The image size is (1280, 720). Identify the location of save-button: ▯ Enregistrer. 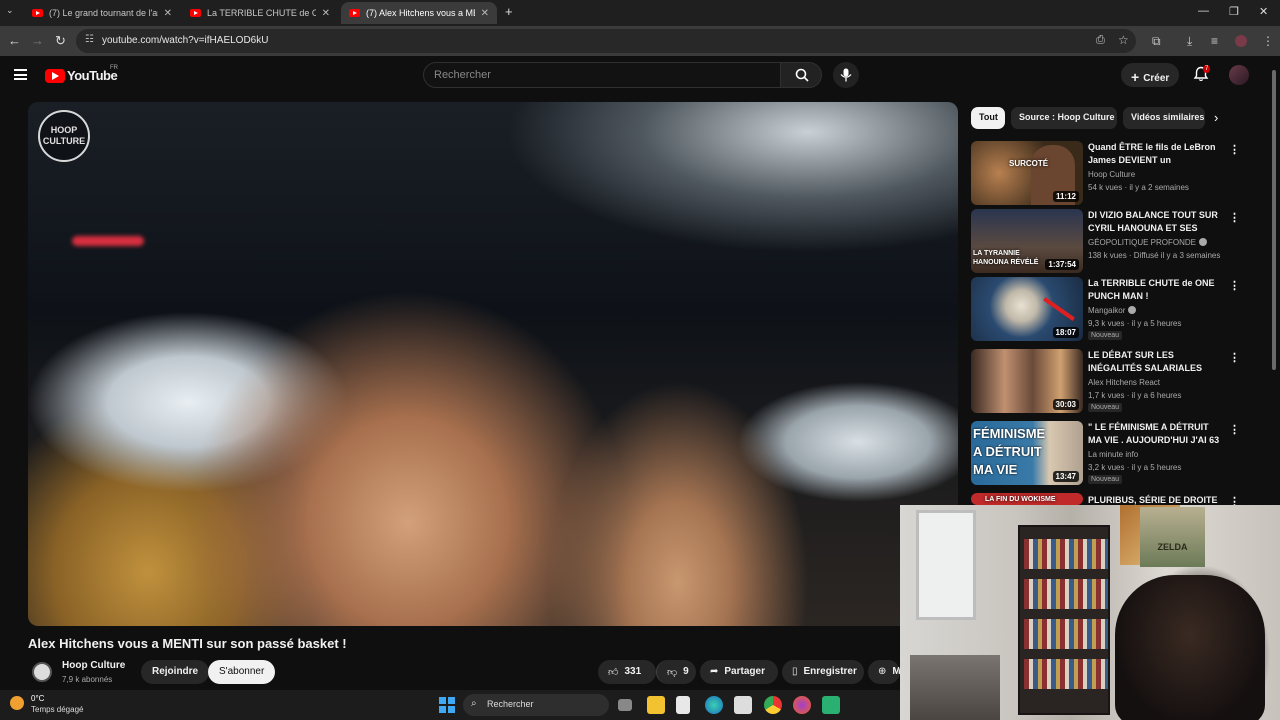
(823, 672).